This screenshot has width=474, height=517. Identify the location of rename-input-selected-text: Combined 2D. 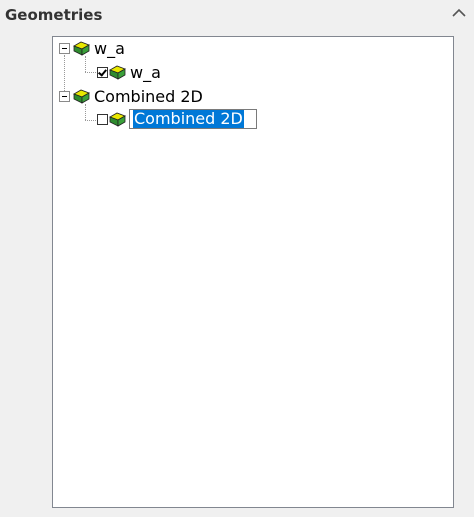
(188, 118).